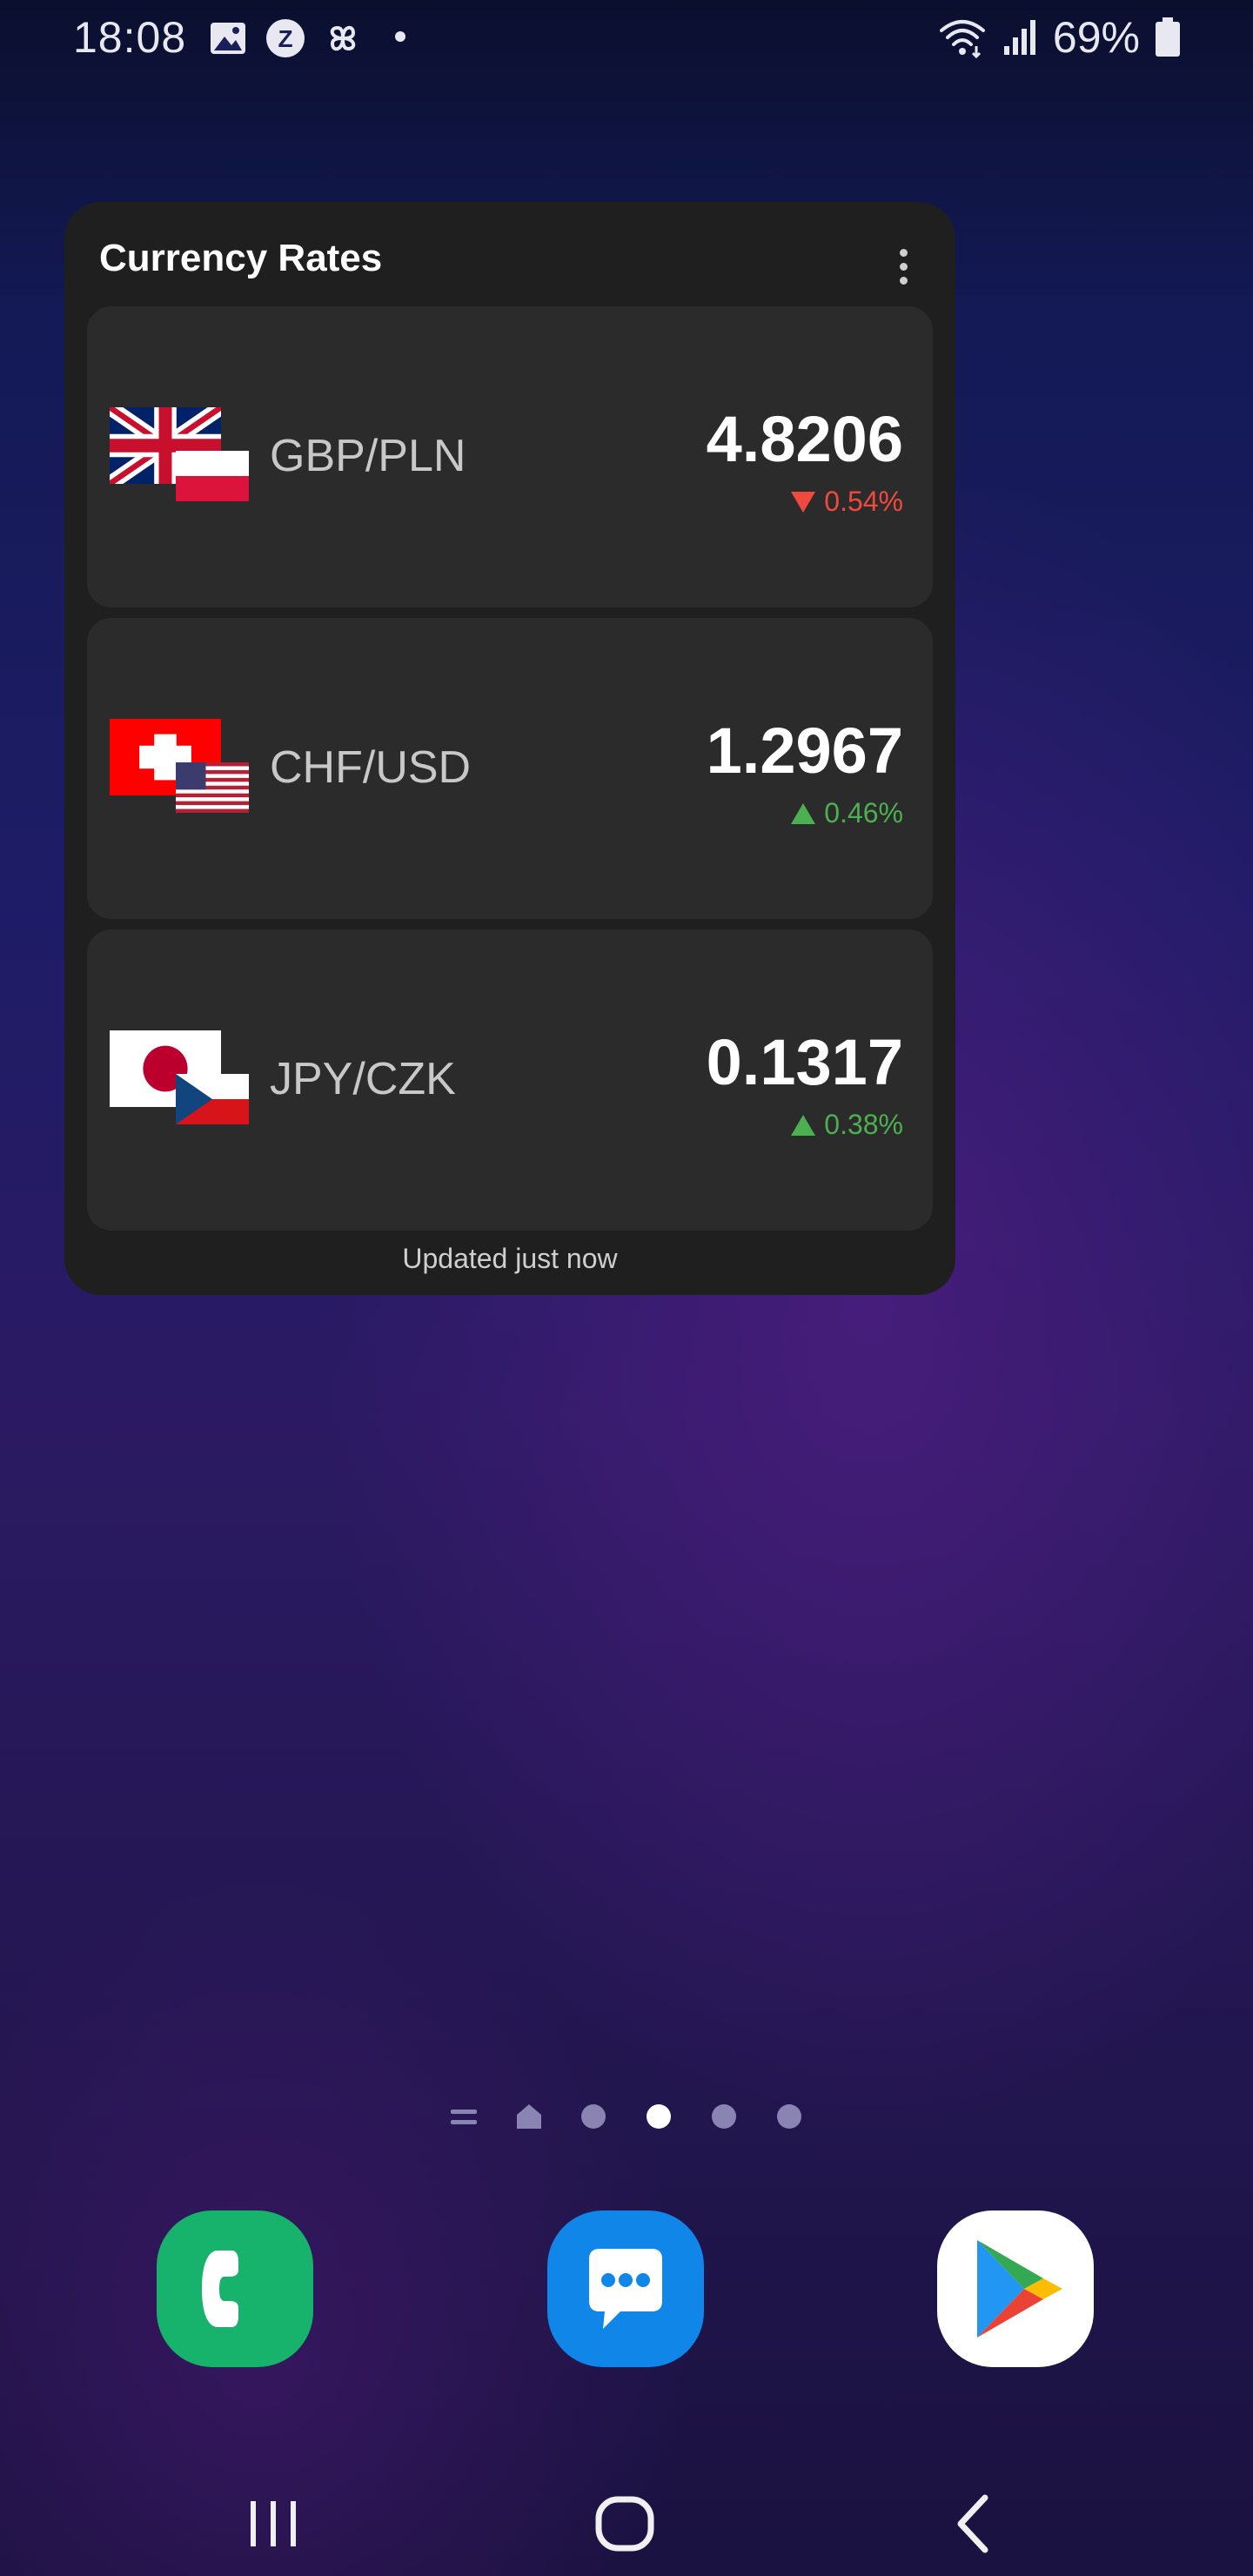  Describe the element at coordinates (368, 456) in the screenshot. I see `pair-label: GBP/PLN` at that location.